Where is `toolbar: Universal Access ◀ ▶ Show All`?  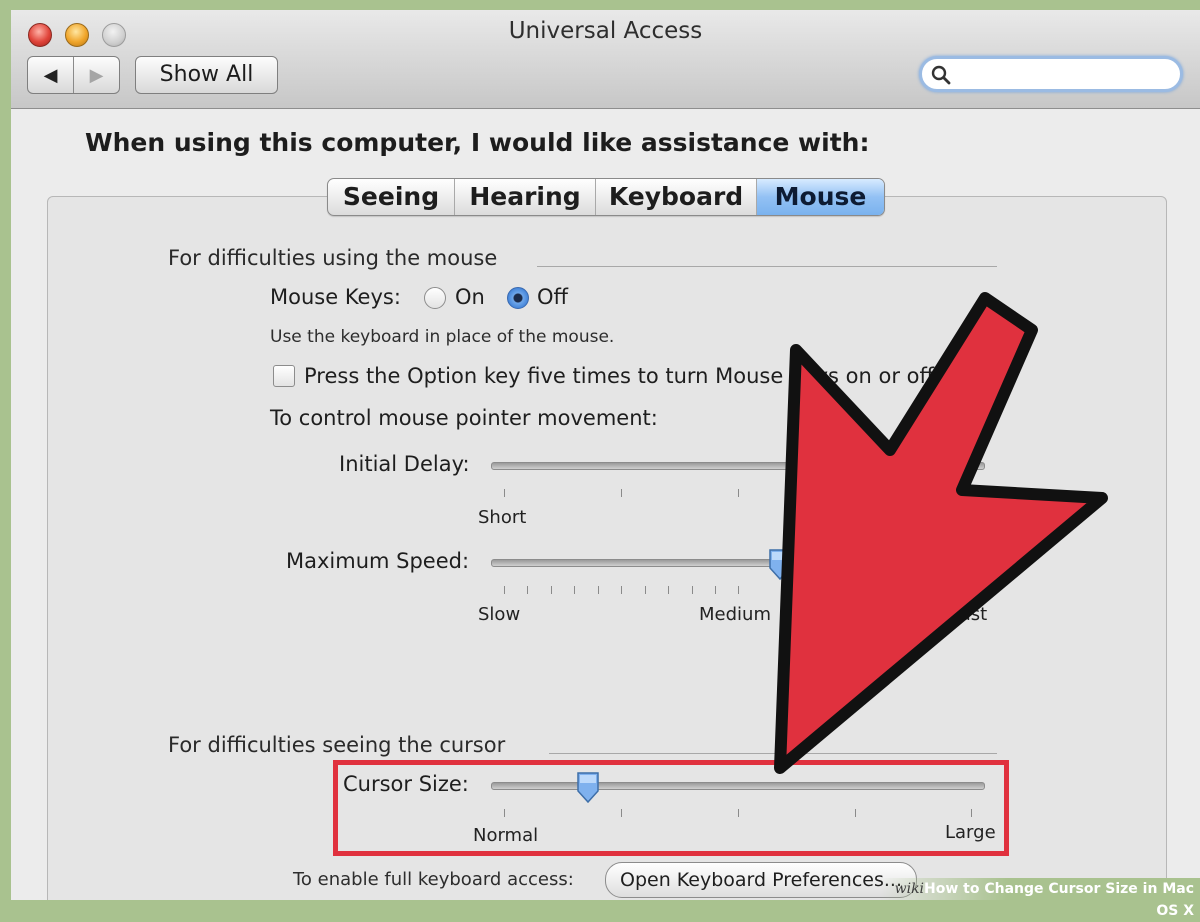 toolbar: Universal Access ◀ ▶ Show All is located at coordinates (605, 59).